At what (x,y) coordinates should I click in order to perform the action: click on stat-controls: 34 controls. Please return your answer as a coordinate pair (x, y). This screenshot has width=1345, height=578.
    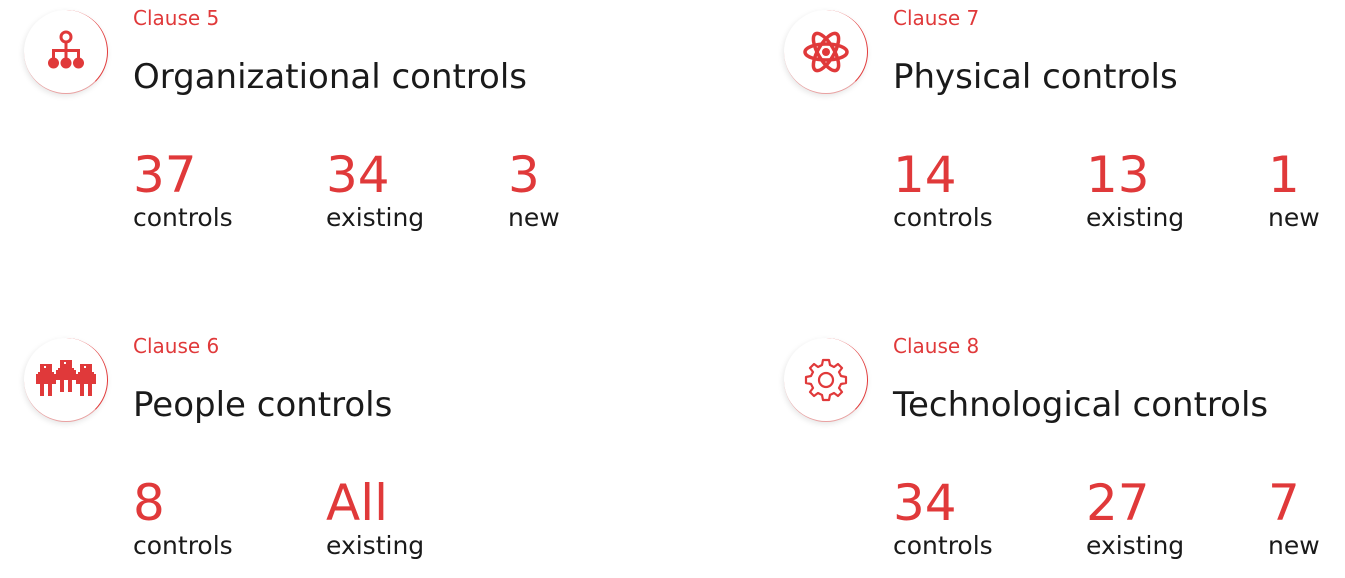
    Looking at the image, I should click on (943, 519).